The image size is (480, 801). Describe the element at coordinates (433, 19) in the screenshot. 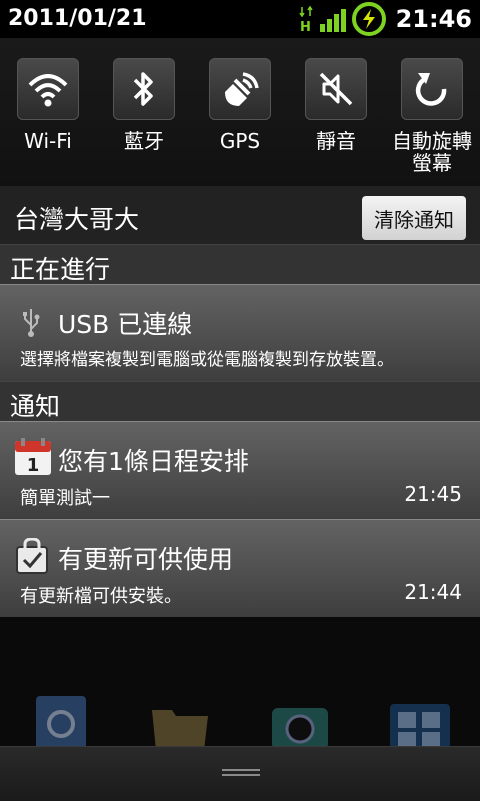

I see `status-time: 21:46` at that location.